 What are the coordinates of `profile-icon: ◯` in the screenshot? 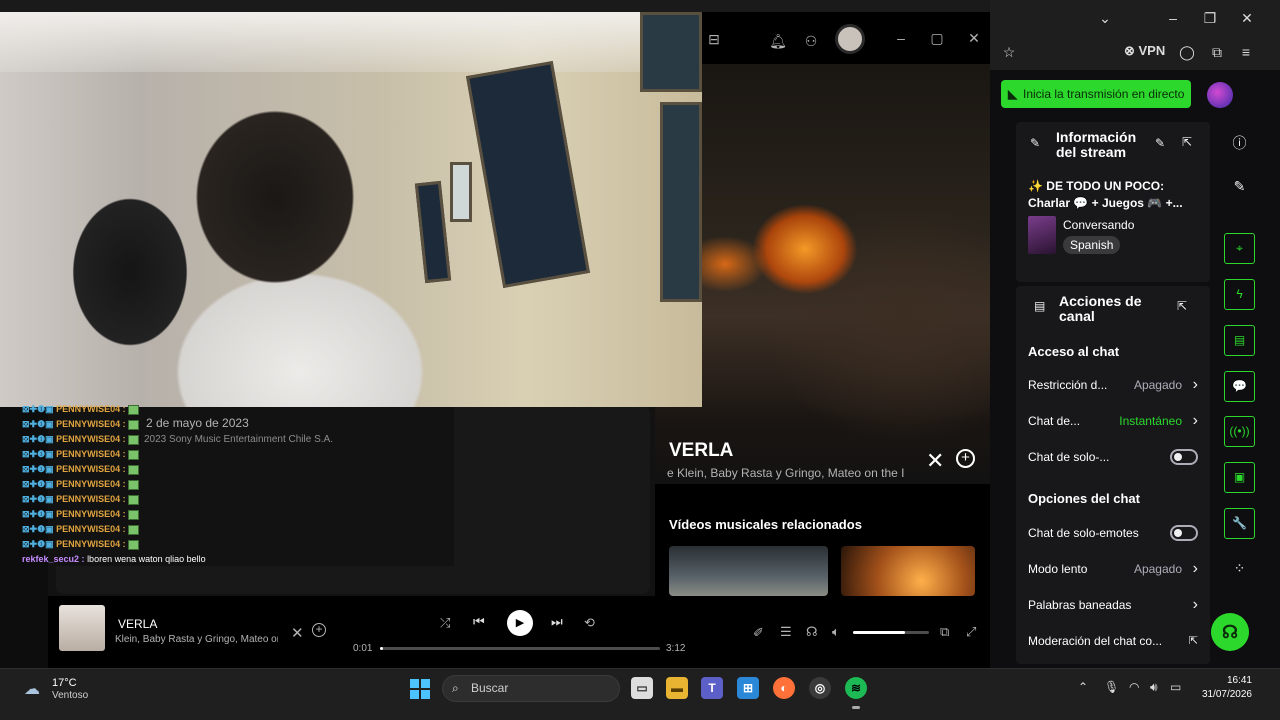 It's located at (1187, 52).